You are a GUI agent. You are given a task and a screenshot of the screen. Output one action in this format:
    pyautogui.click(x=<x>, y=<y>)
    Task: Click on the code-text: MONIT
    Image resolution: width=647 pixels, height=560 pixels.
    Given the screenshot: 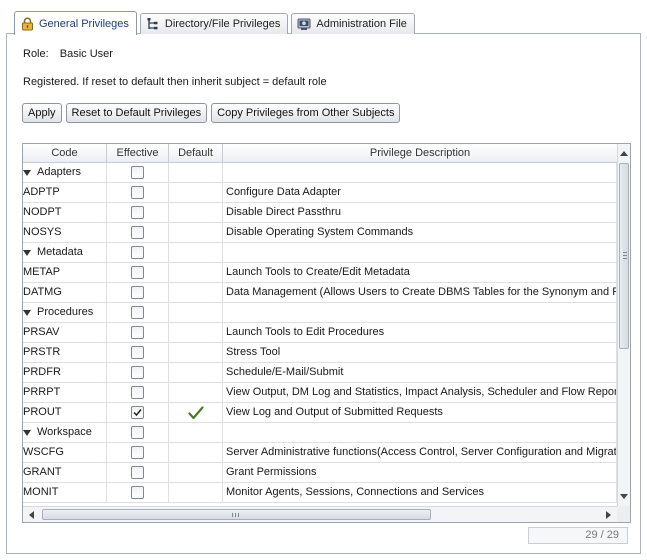 What is the action you would take?
    pyautogui.click(x=41, y=492)
    